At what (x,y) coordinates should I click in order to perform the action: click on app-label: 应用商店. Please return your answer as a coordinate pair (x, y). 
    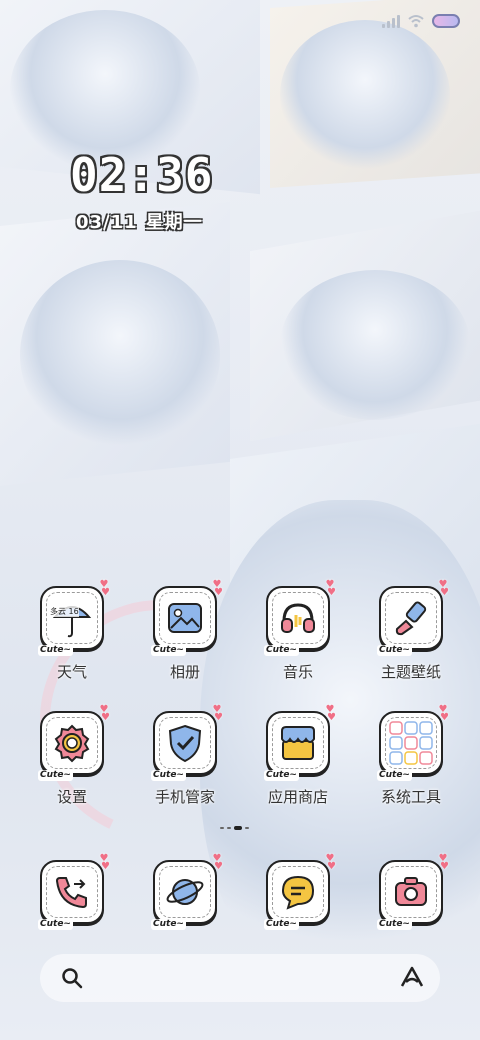
    Looking at the image, I should click on (297, 797).